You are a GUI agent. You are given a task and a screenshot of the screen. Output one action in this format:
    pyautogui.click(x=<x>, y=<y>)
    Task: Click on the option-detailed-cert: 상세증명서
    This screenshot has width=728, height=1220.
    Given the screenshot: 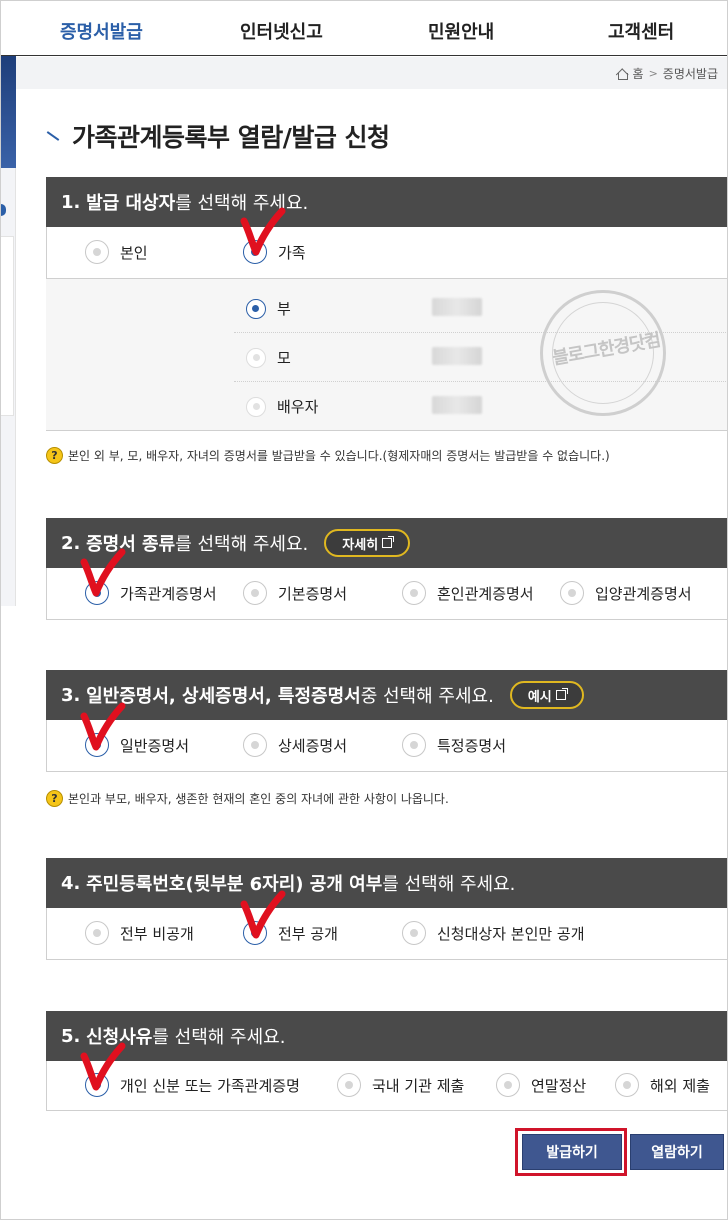 What is the action you would take?
    pyautogui.click(x=295, y=745)
    